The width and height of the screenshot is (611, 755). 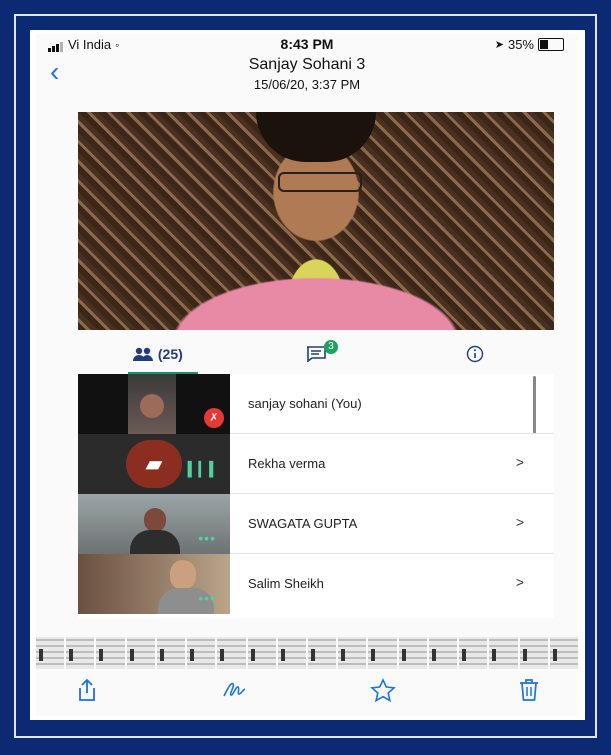 I want to click on chat-icon, so click(x=316, y=354).